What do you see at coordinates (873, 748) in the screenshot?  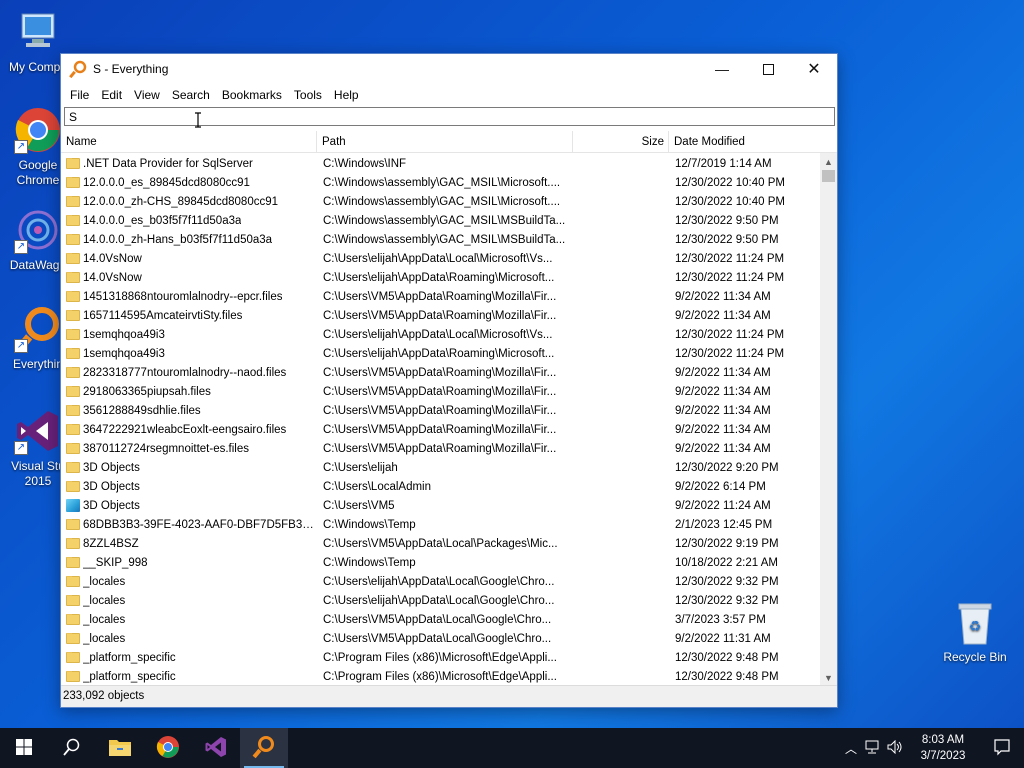 I see `network-button` at bounding box center [873, 748].